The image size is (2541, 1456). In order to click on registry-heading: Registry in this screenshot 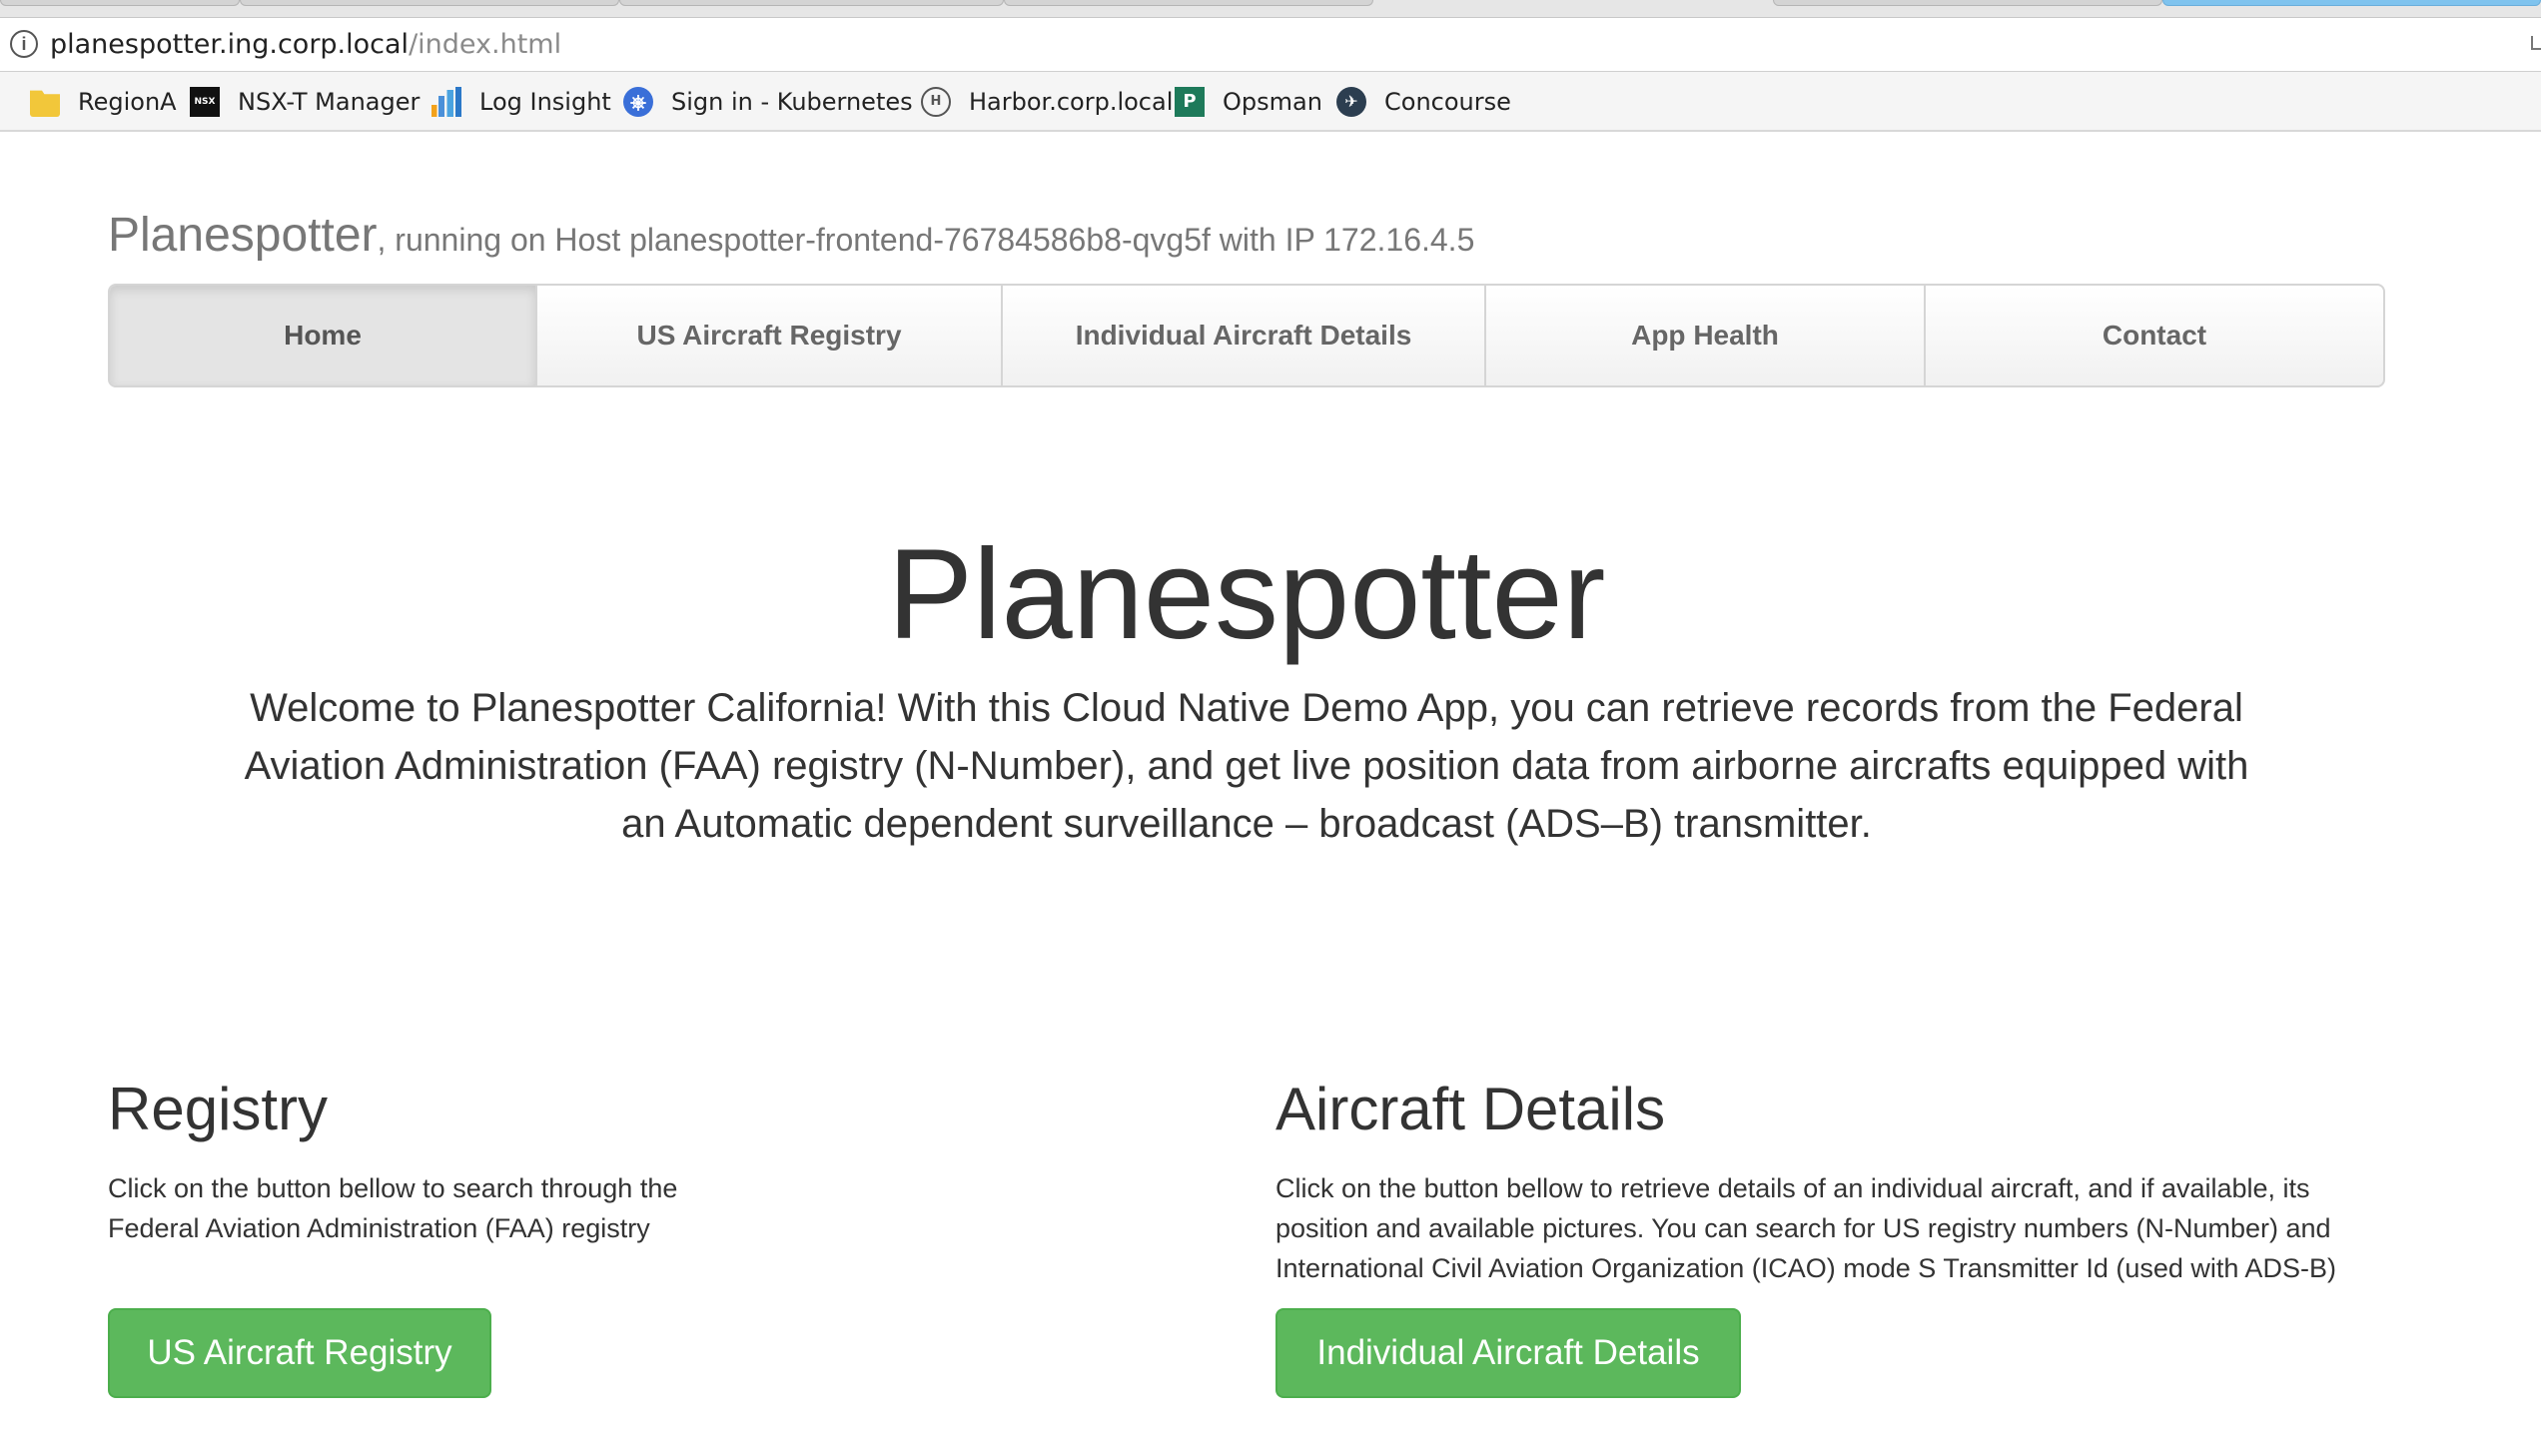, I will do `click(219, 1109)`.